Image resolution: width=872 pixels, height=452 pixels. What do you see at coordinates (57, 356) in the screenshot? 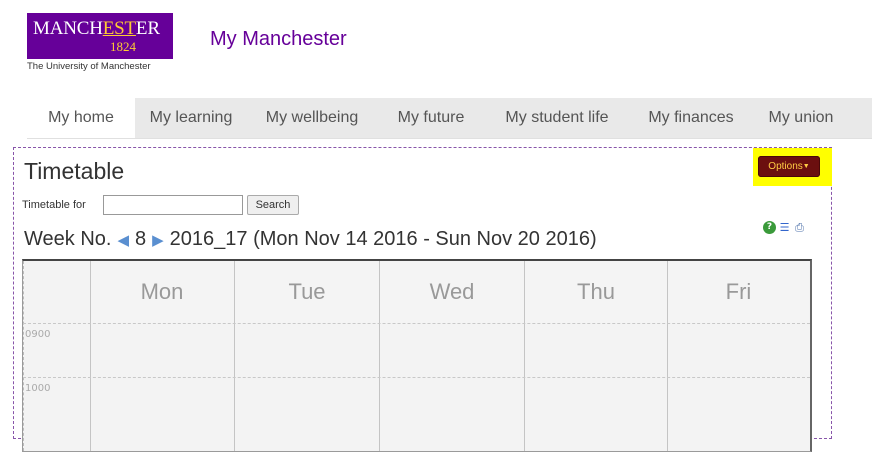
I see `time-column` at bounding box center [57, 356].